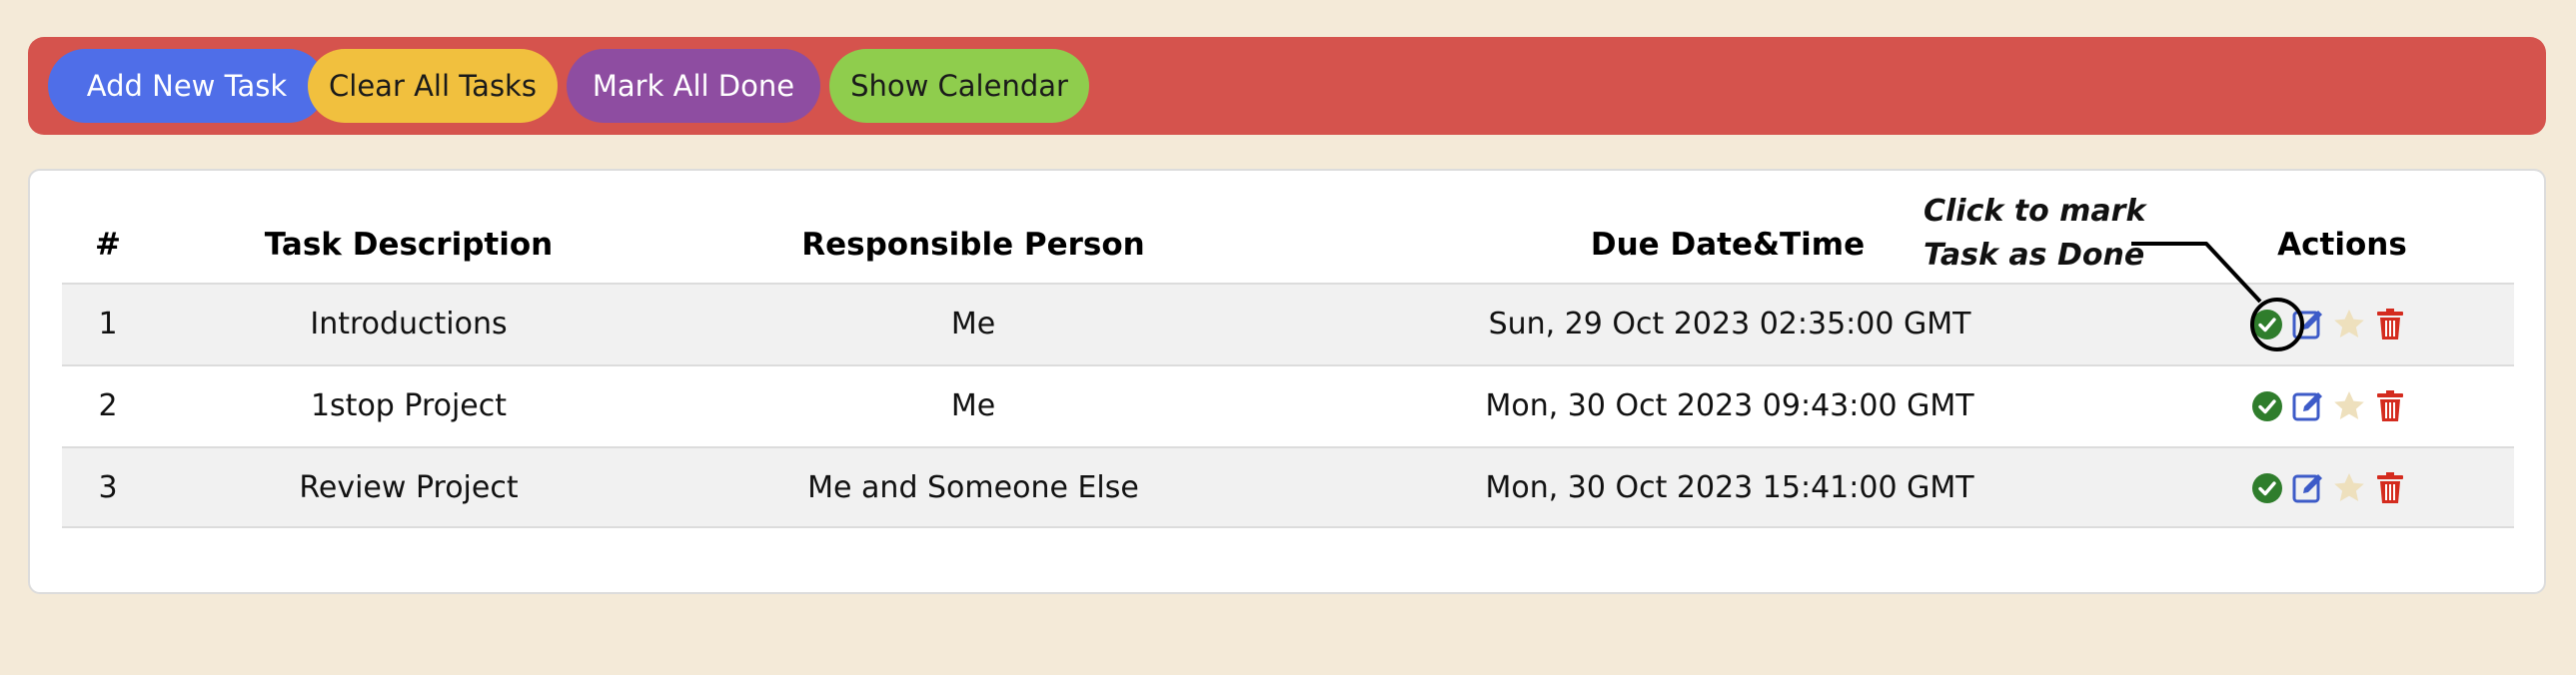 The height and width of the screenshot is (675, 2576). What do you see at coordinates (973, 487) in the screenshot?
I see `task-person: Me and Someone Else` at bounding box center [973, 487].